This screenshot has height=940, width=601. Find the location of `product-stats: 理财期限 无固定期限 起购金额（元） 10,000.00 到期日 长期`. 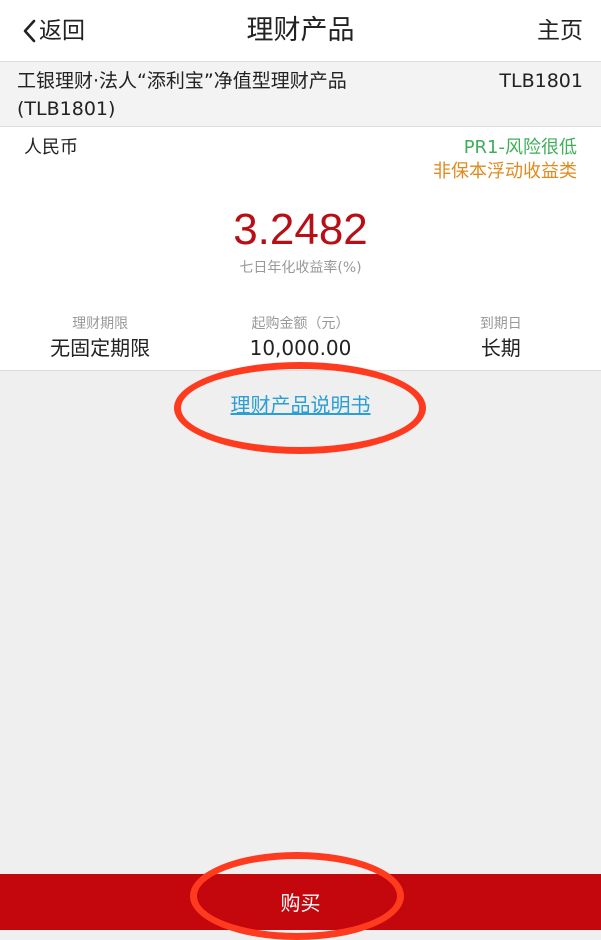

product-stats: 理财期限 无固定期限 起购金额（元） 10,000.00 到期日 长期 is located at coordinates (300, 338).